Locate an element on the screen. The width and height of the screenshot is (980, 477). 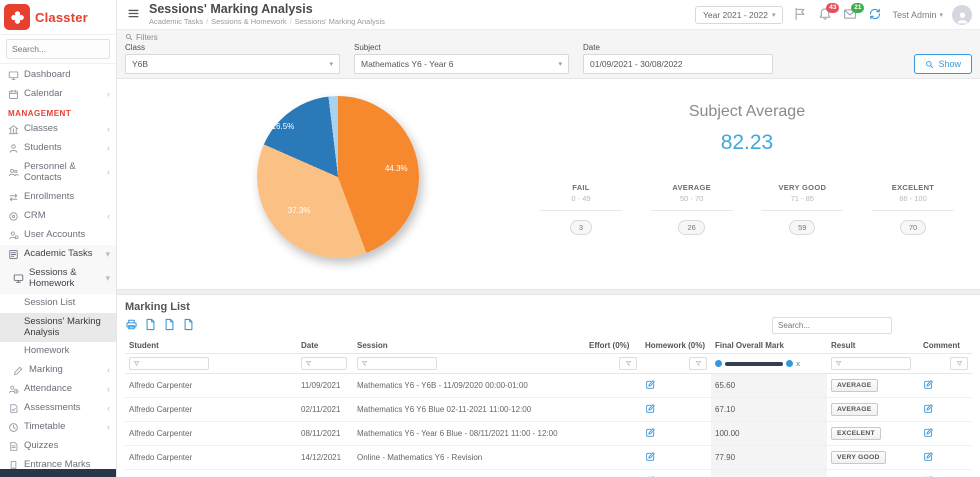
sidebar-item-enrollments: Enrollments is located at coordinates (58, 197).